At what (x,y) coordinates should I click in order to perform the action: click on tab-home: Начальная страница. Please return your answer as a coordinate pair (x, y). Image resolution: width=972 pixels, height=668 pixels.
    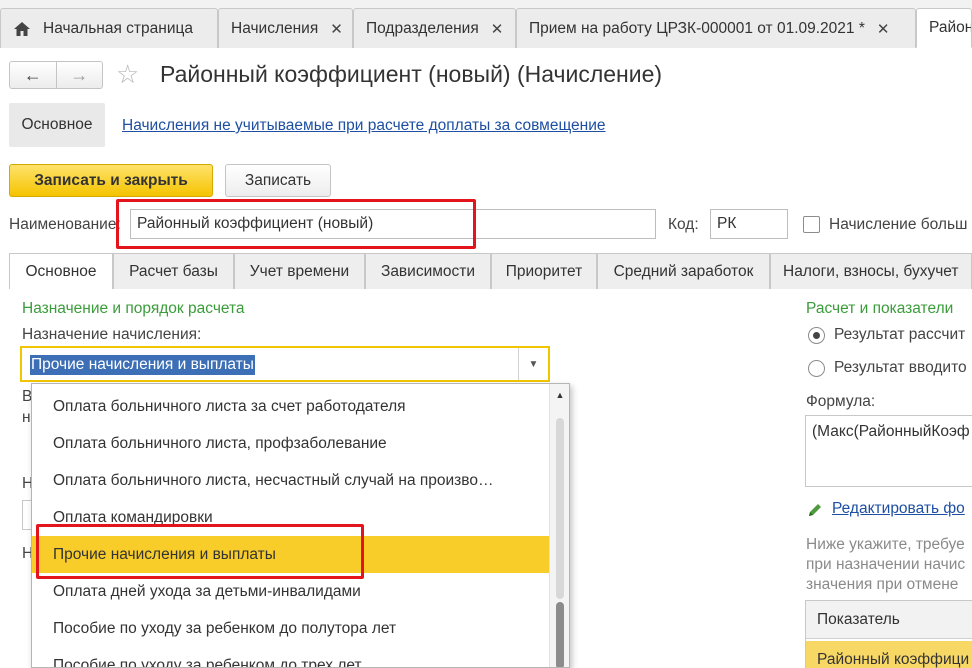
    Looking at the image, I should click on (109, 28).